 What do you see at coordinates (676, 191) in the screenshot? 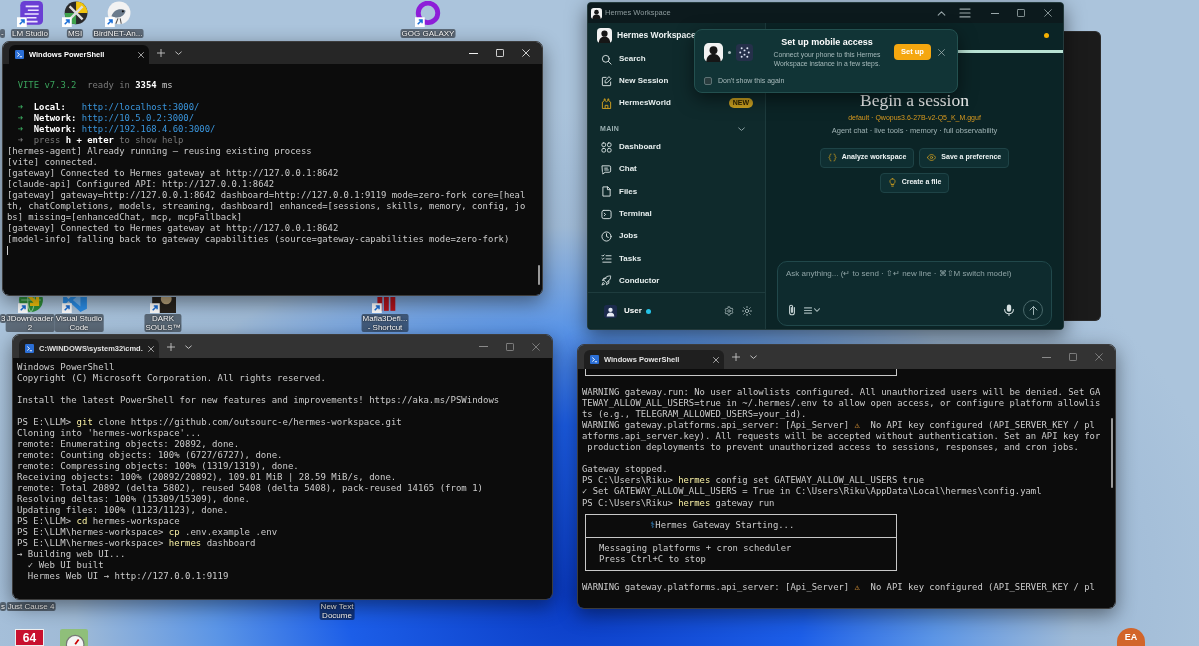
I see `nav-item: Files` at bounding box center [676, 191].